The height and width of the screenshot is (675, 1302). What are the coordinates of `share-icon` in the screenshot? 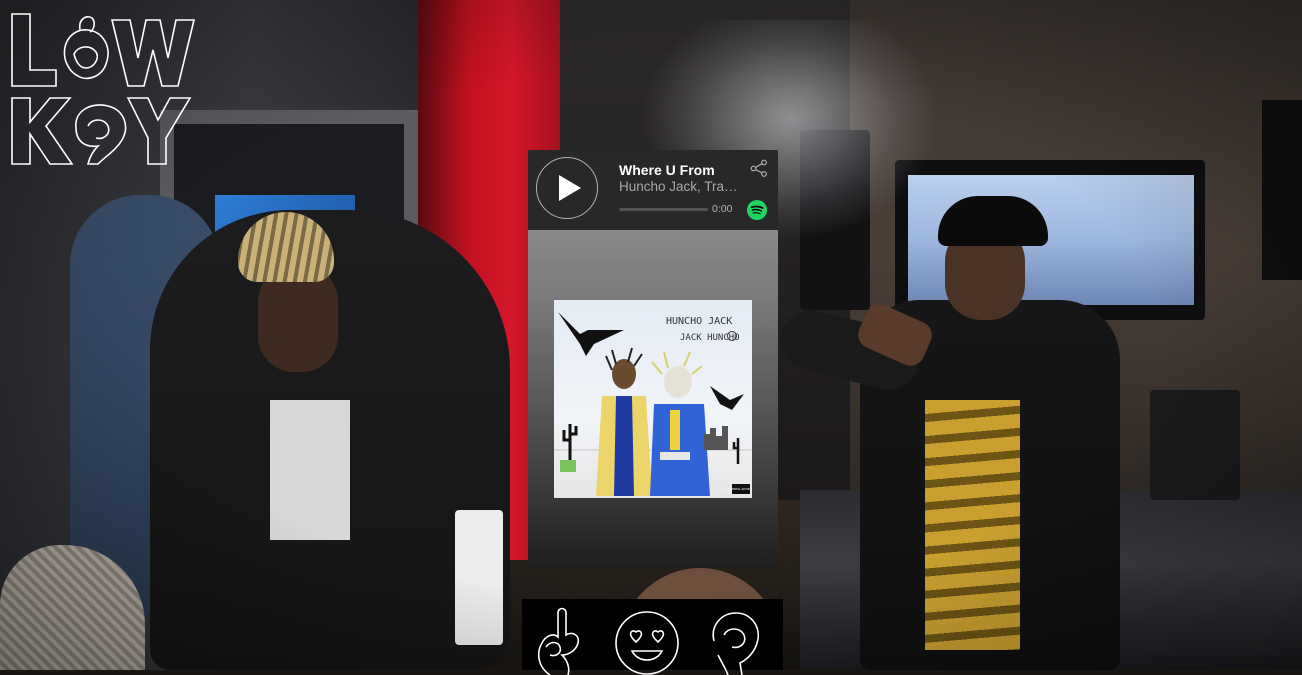 It's located at (759, 168).